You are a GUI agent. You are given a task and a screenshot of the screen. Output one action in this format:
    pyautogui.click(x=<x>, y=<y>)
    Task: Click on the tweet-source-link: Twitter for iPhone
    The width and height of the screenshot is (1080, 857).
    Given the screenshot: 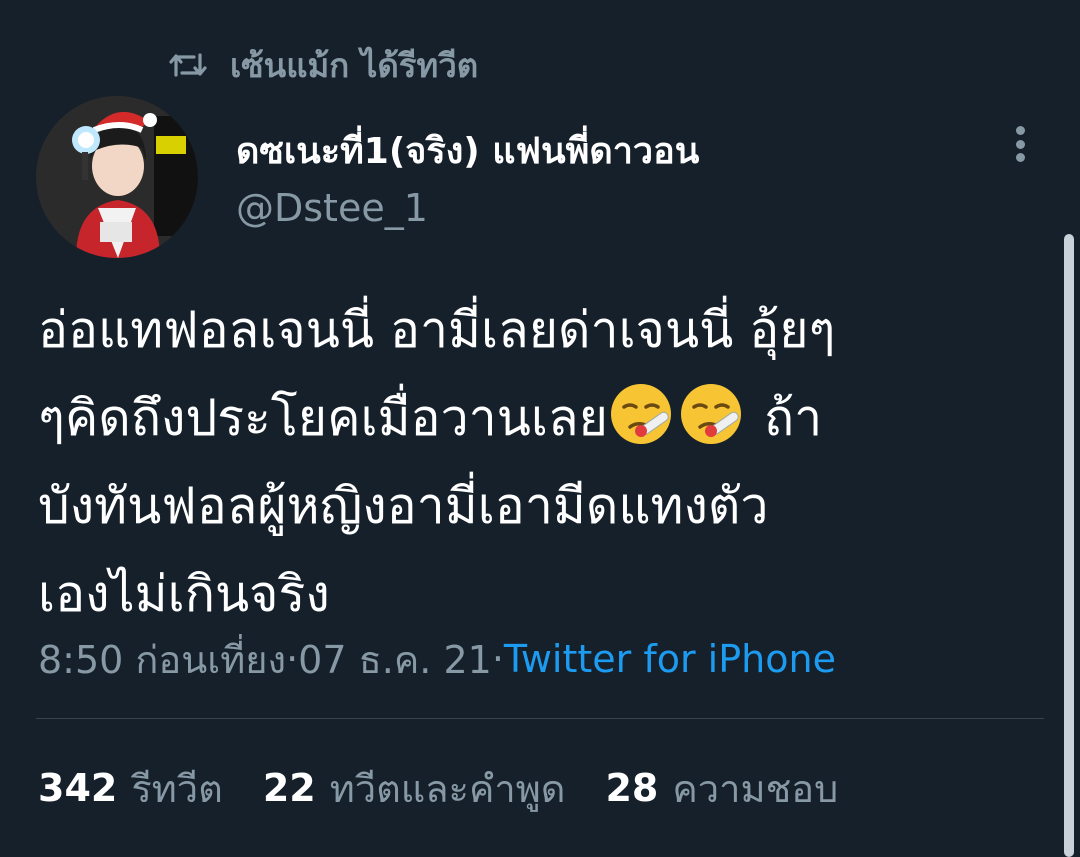 What is the action you would take?
    pyautogui.click(x=670, y=659)
    